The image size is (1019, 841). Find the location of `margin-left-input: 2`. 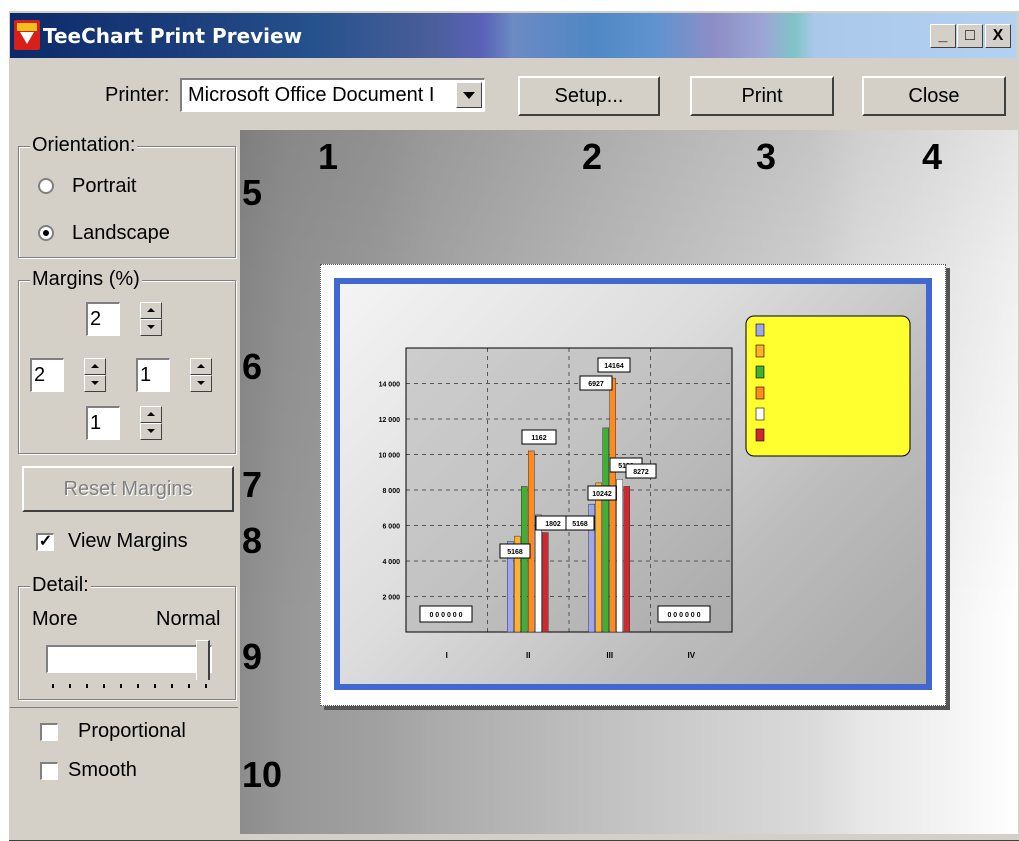

margin-left-input: 2 is located at coordinates (47, 375).